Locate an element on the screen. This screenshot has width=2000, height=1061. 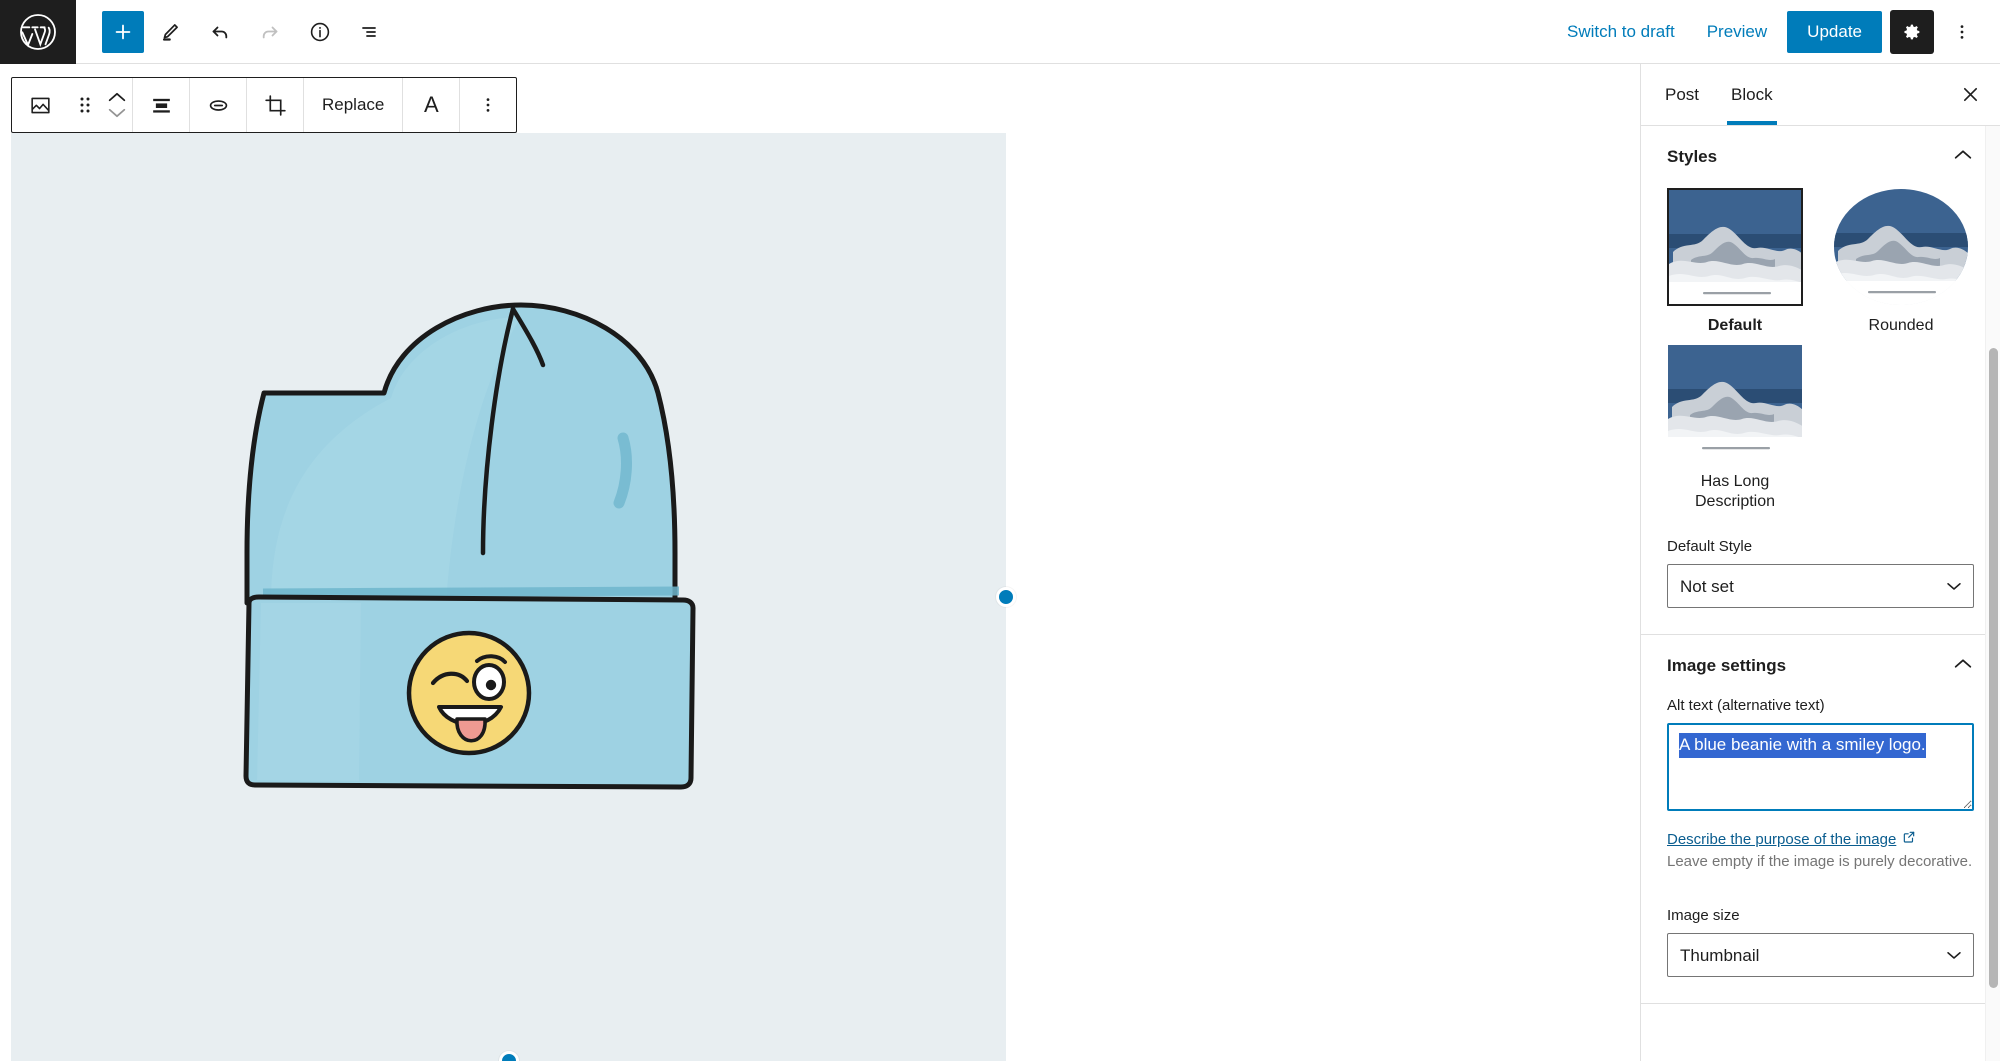
tab-post: Post is located at coordinates (1682, 94).